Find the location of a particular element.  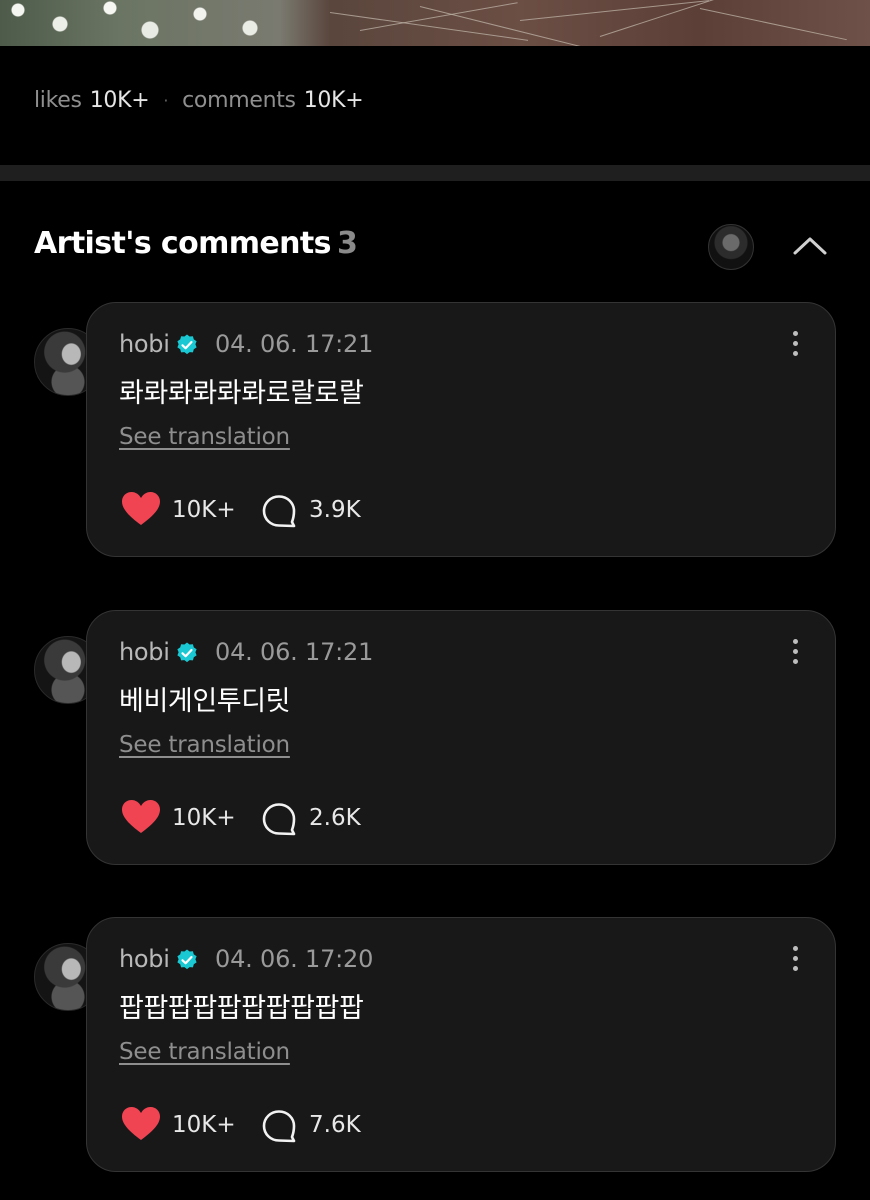

comments-value: 10K+ is located at coordinates (333, 100).